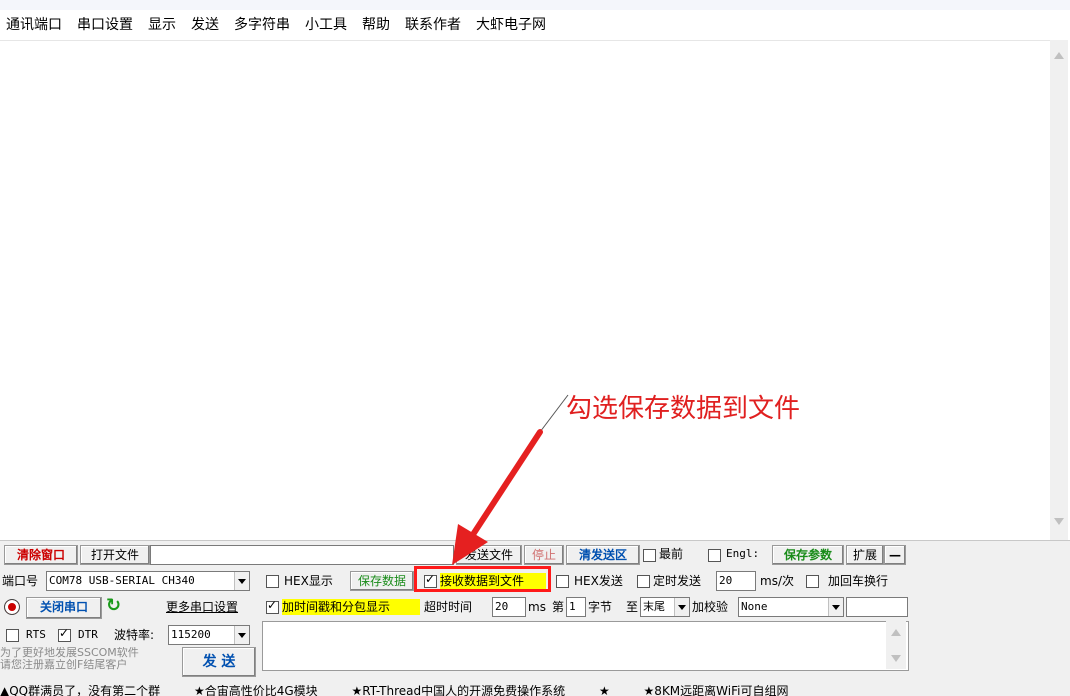 Image resolution: width=1070 pixels, height=696 pixels. Describe the element at coordinates (308, 581) in the screenshot. I see `hex-display-label: HEX显示` at that location.